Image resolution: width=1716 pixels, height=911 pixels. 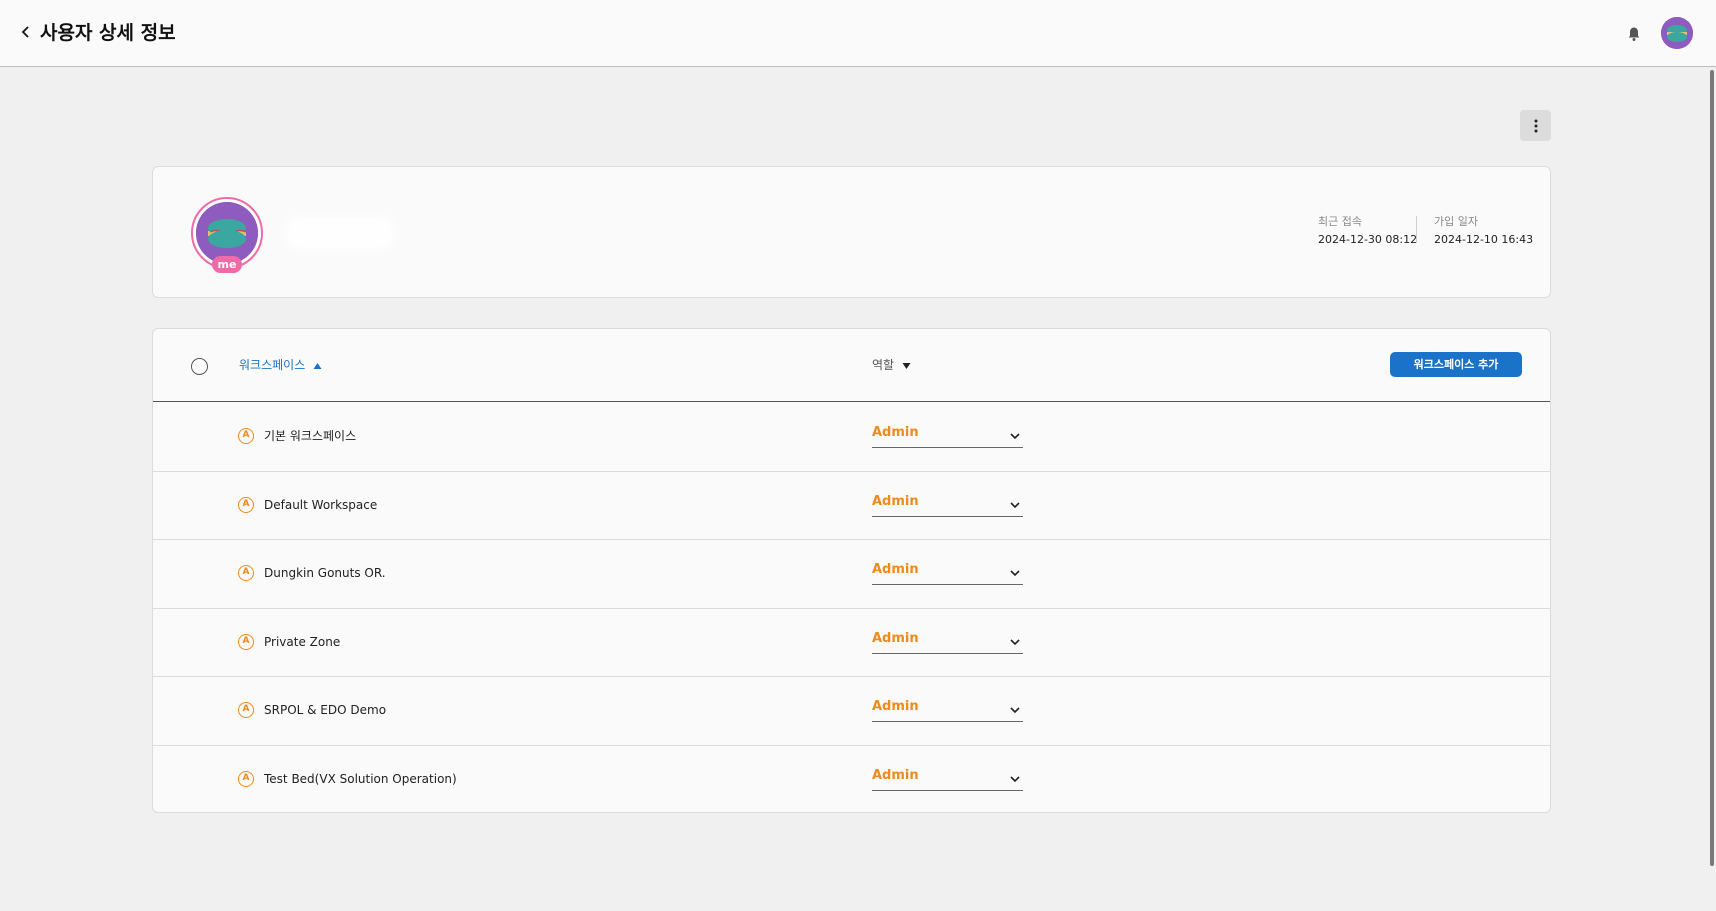 What do you see at coordinates (1340, 221) in the screenshot?
I see `last-access-label: 최근 접속` at bounding box center [1340, 221].